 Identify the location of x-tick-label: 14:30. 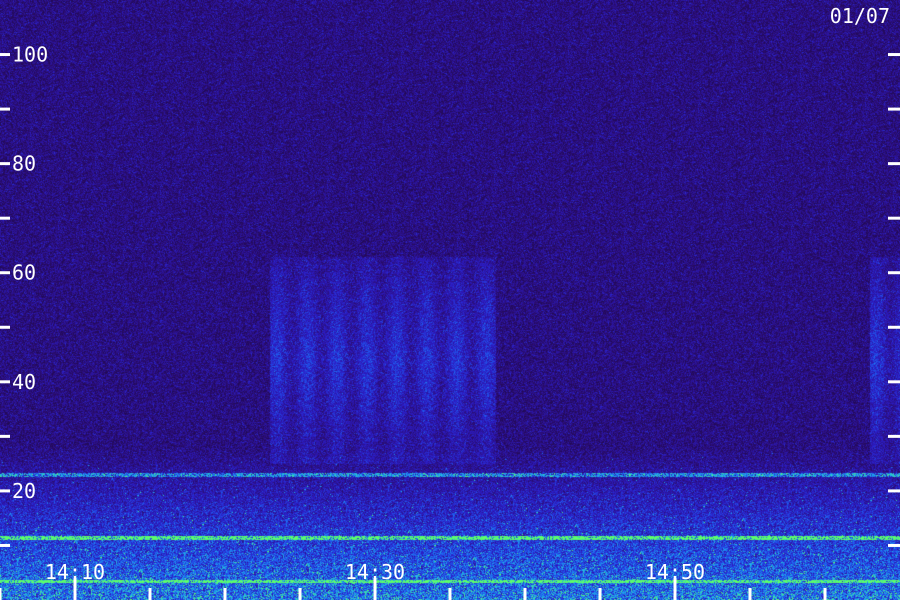
(375, 572).